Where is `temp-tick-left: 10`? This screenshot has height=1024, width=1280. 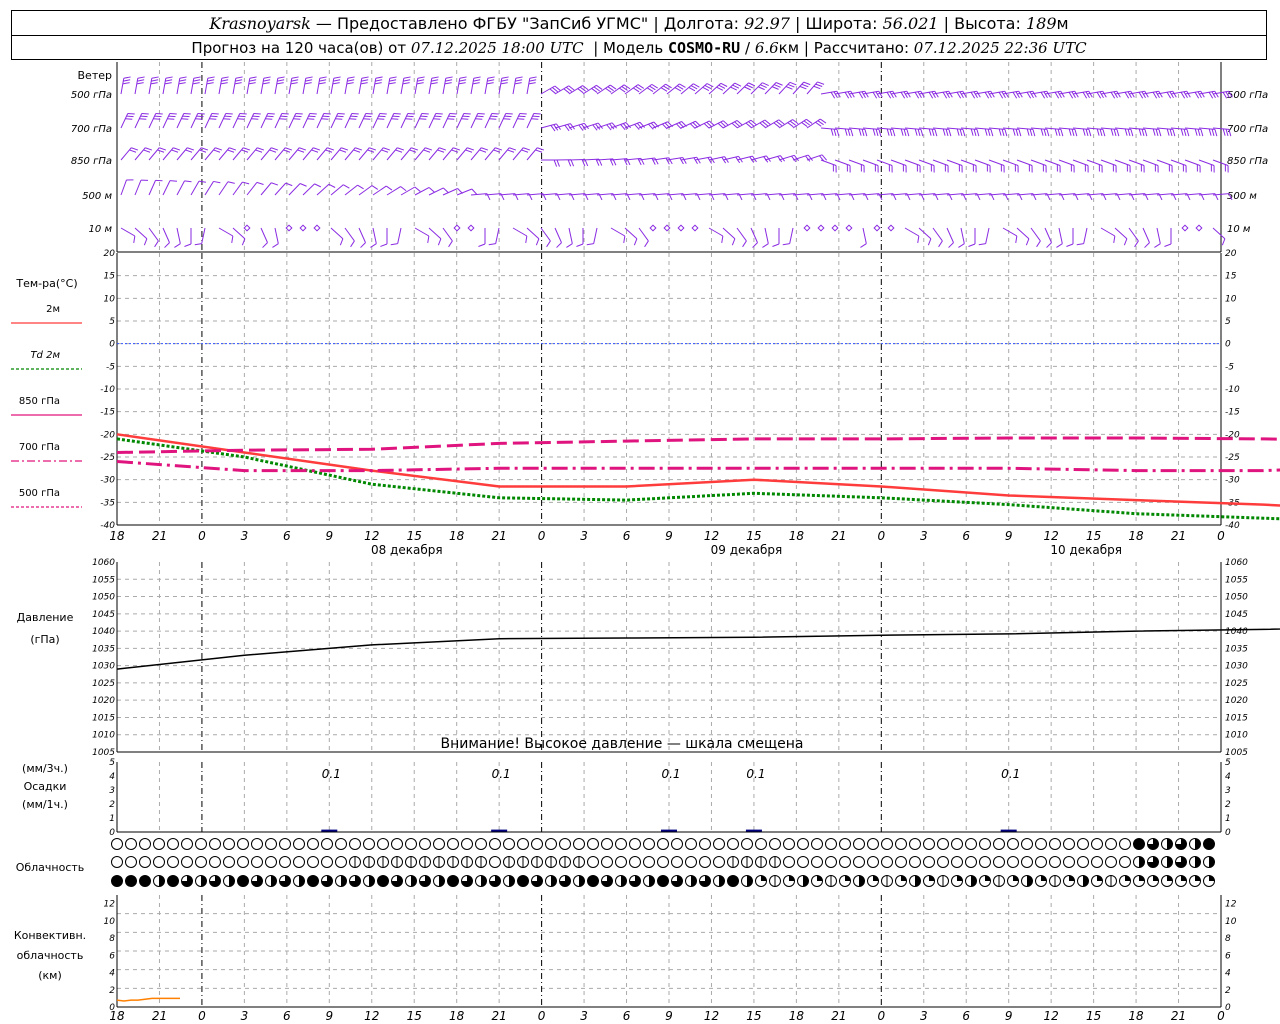 temp-tick-left: 10 is located at coordinates (110, 299).